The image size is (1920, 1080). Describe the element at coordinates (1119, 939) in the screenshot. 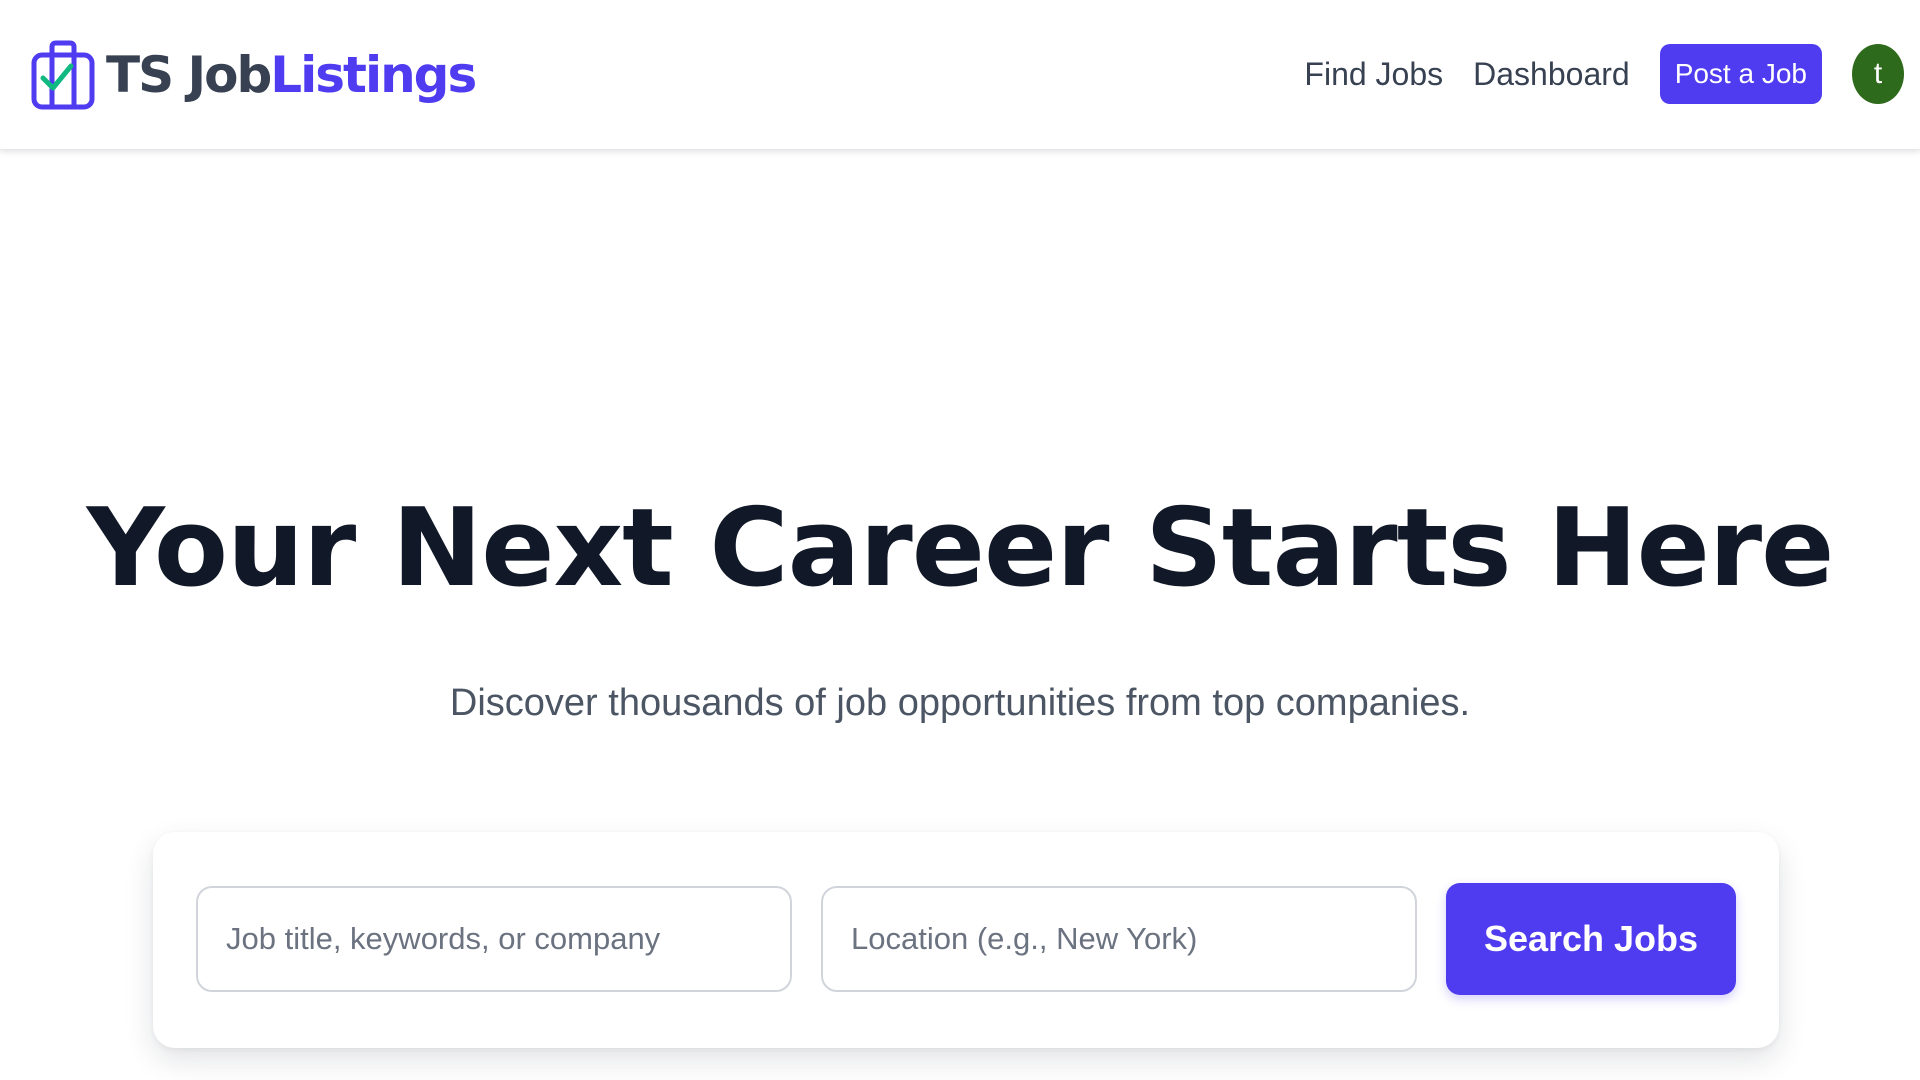

I see `location-search-input` at that location.